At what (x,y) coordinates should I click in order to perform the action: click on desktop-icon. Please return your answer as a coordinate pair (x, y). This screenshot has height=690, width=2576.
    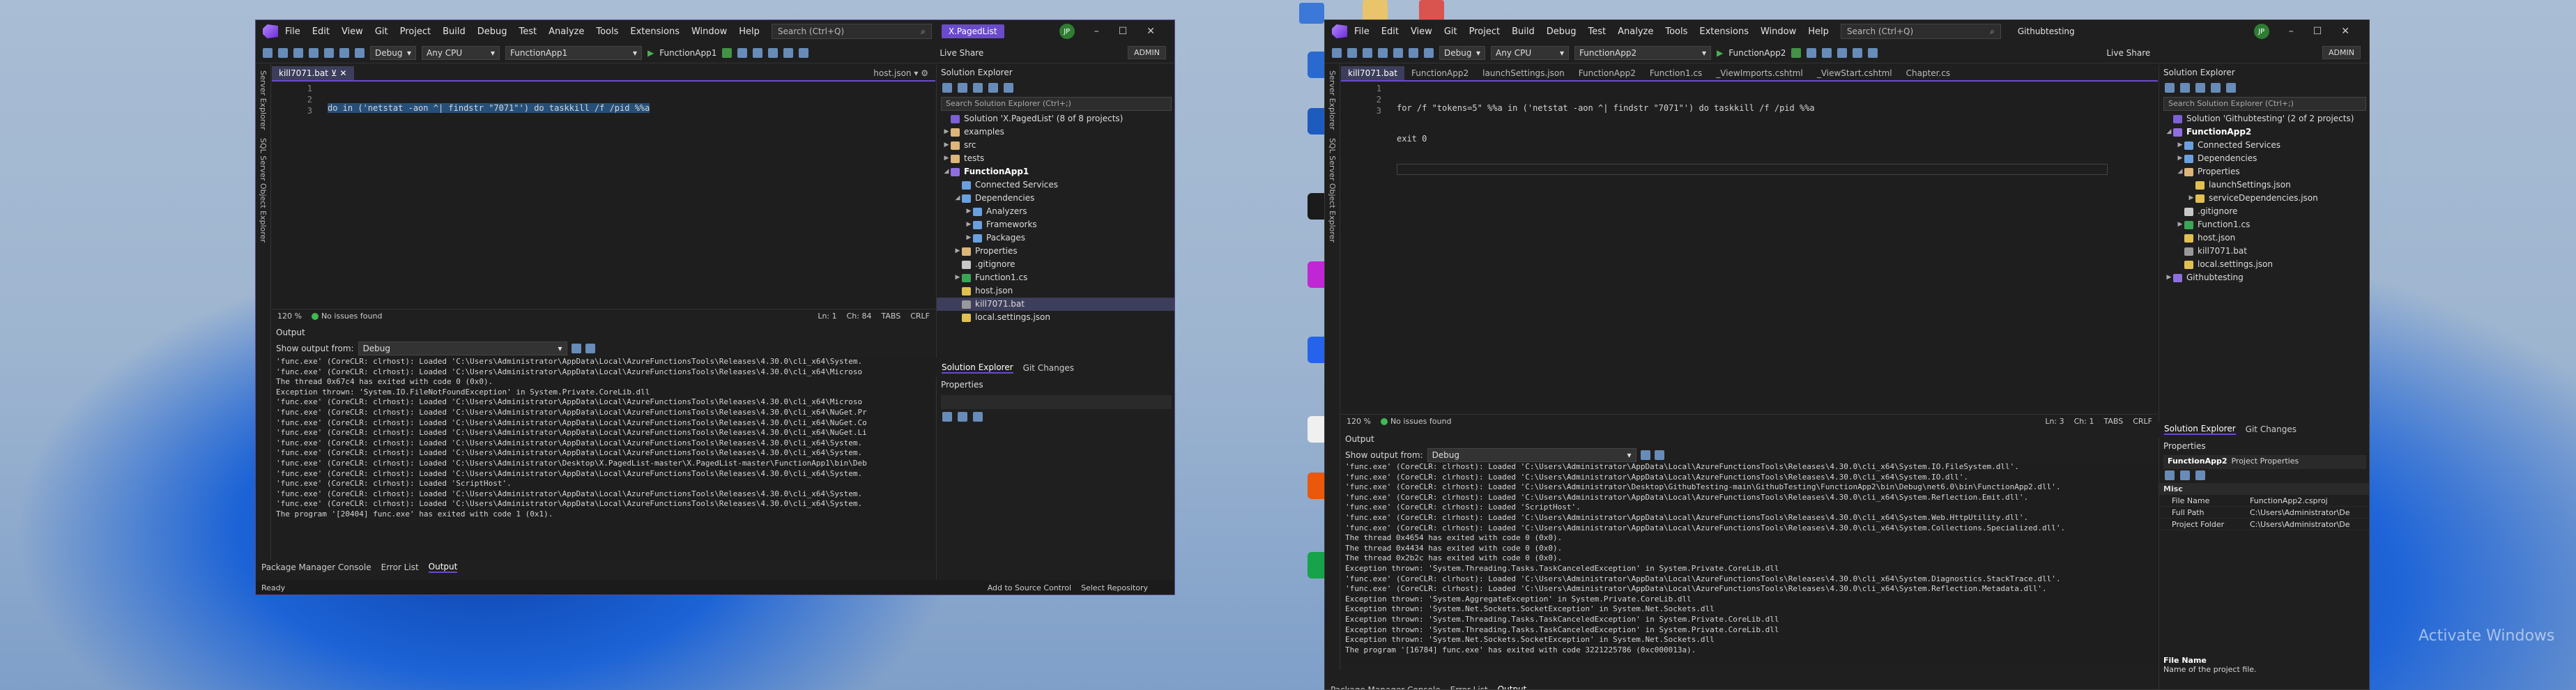
    Looking at the image, I should click on (1311, 14).